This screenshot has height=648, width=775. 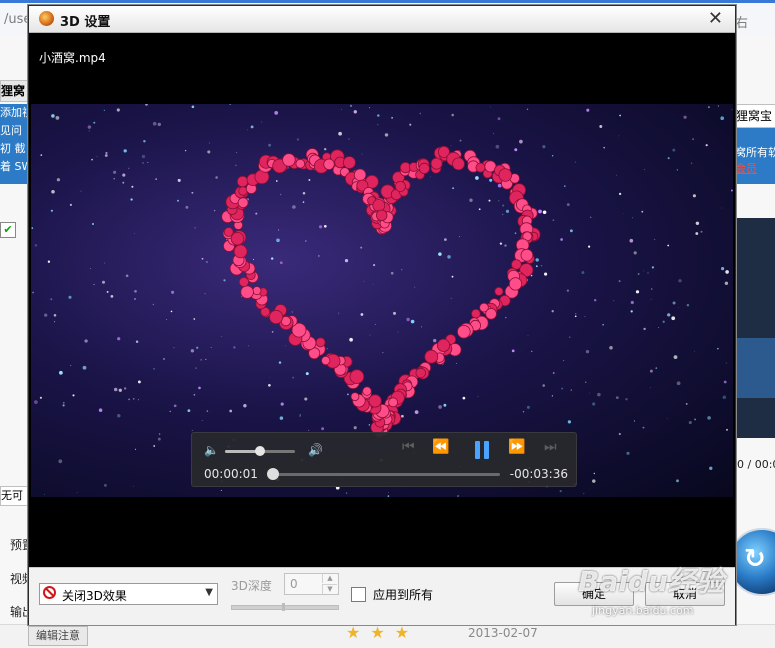 I want to click on seek-slider, so click(x=383, y=474).